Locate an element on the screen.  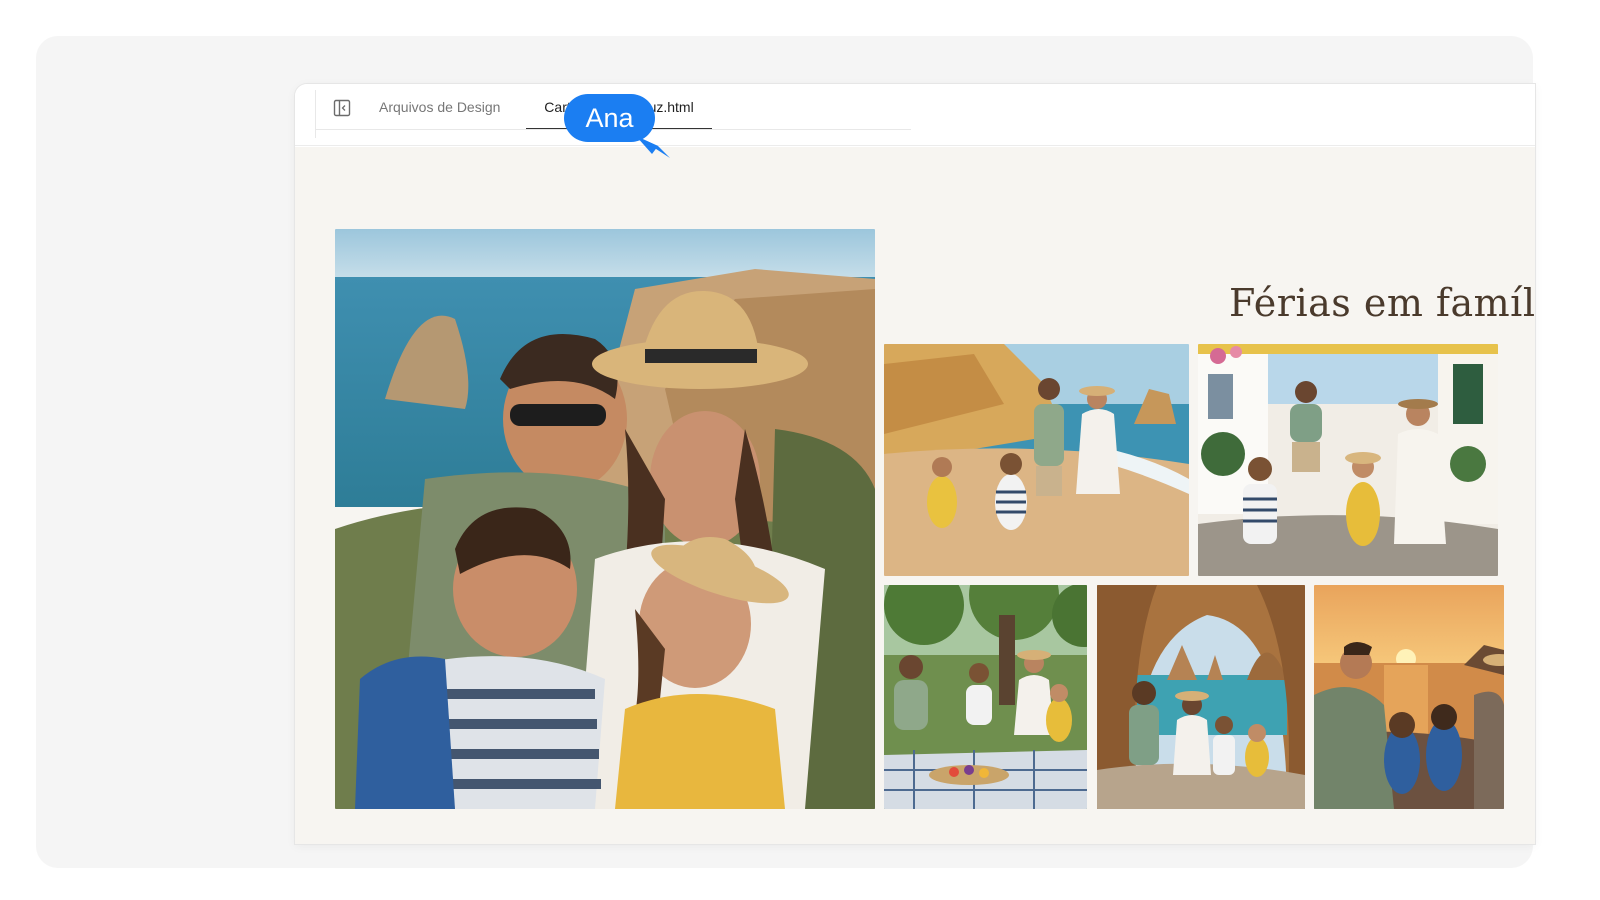
tab-label: Arquivos de Design is located at coordinates (440, 107).